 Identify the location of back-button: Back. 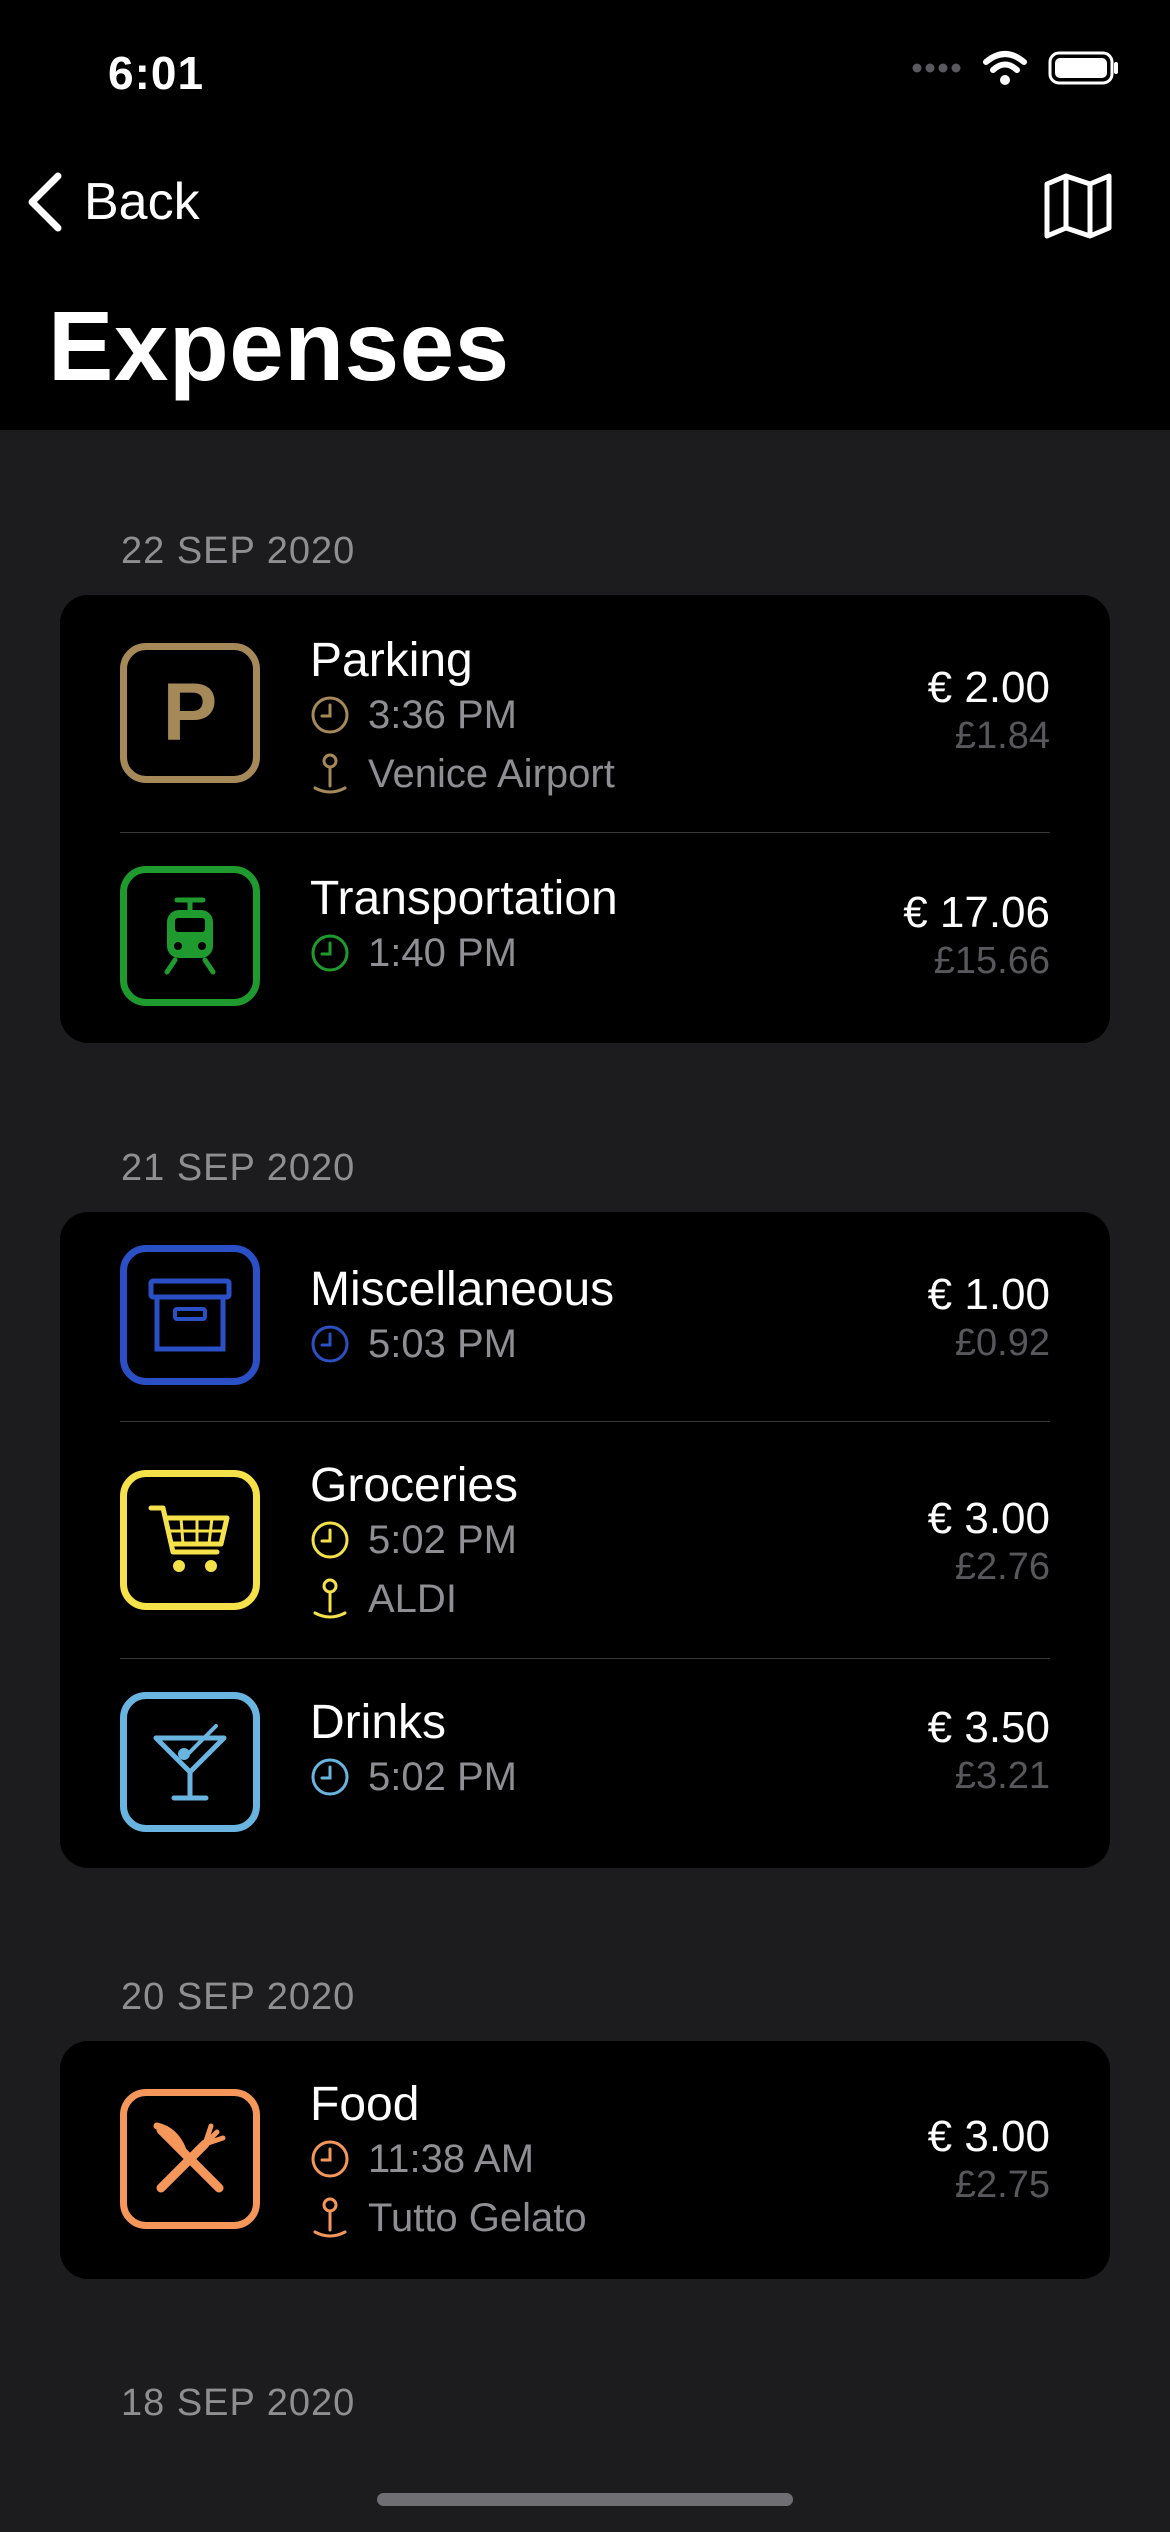
(112, 202).